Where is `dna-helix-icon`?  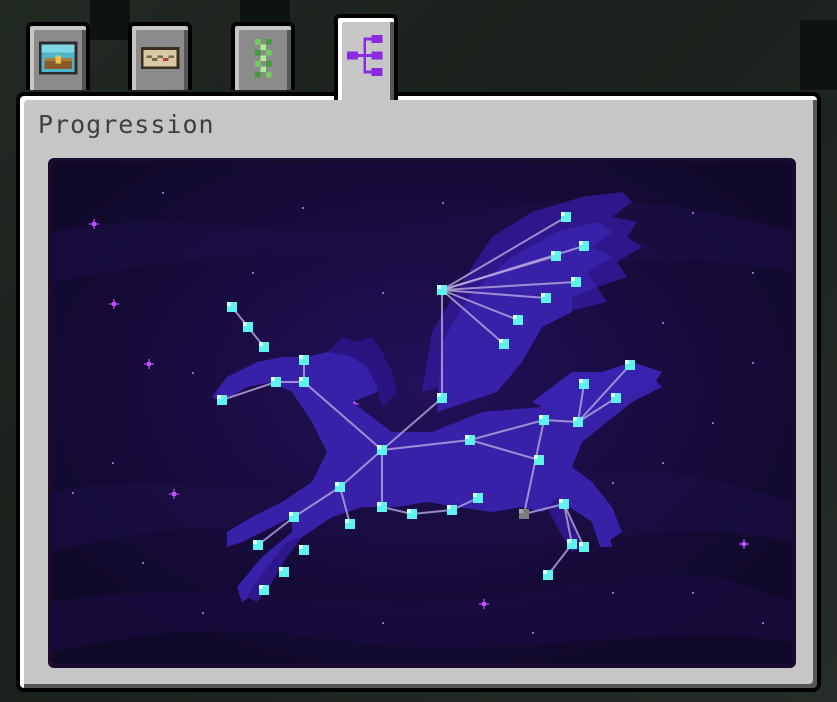 dna-helix-icon is located at coordinates (263, 58).